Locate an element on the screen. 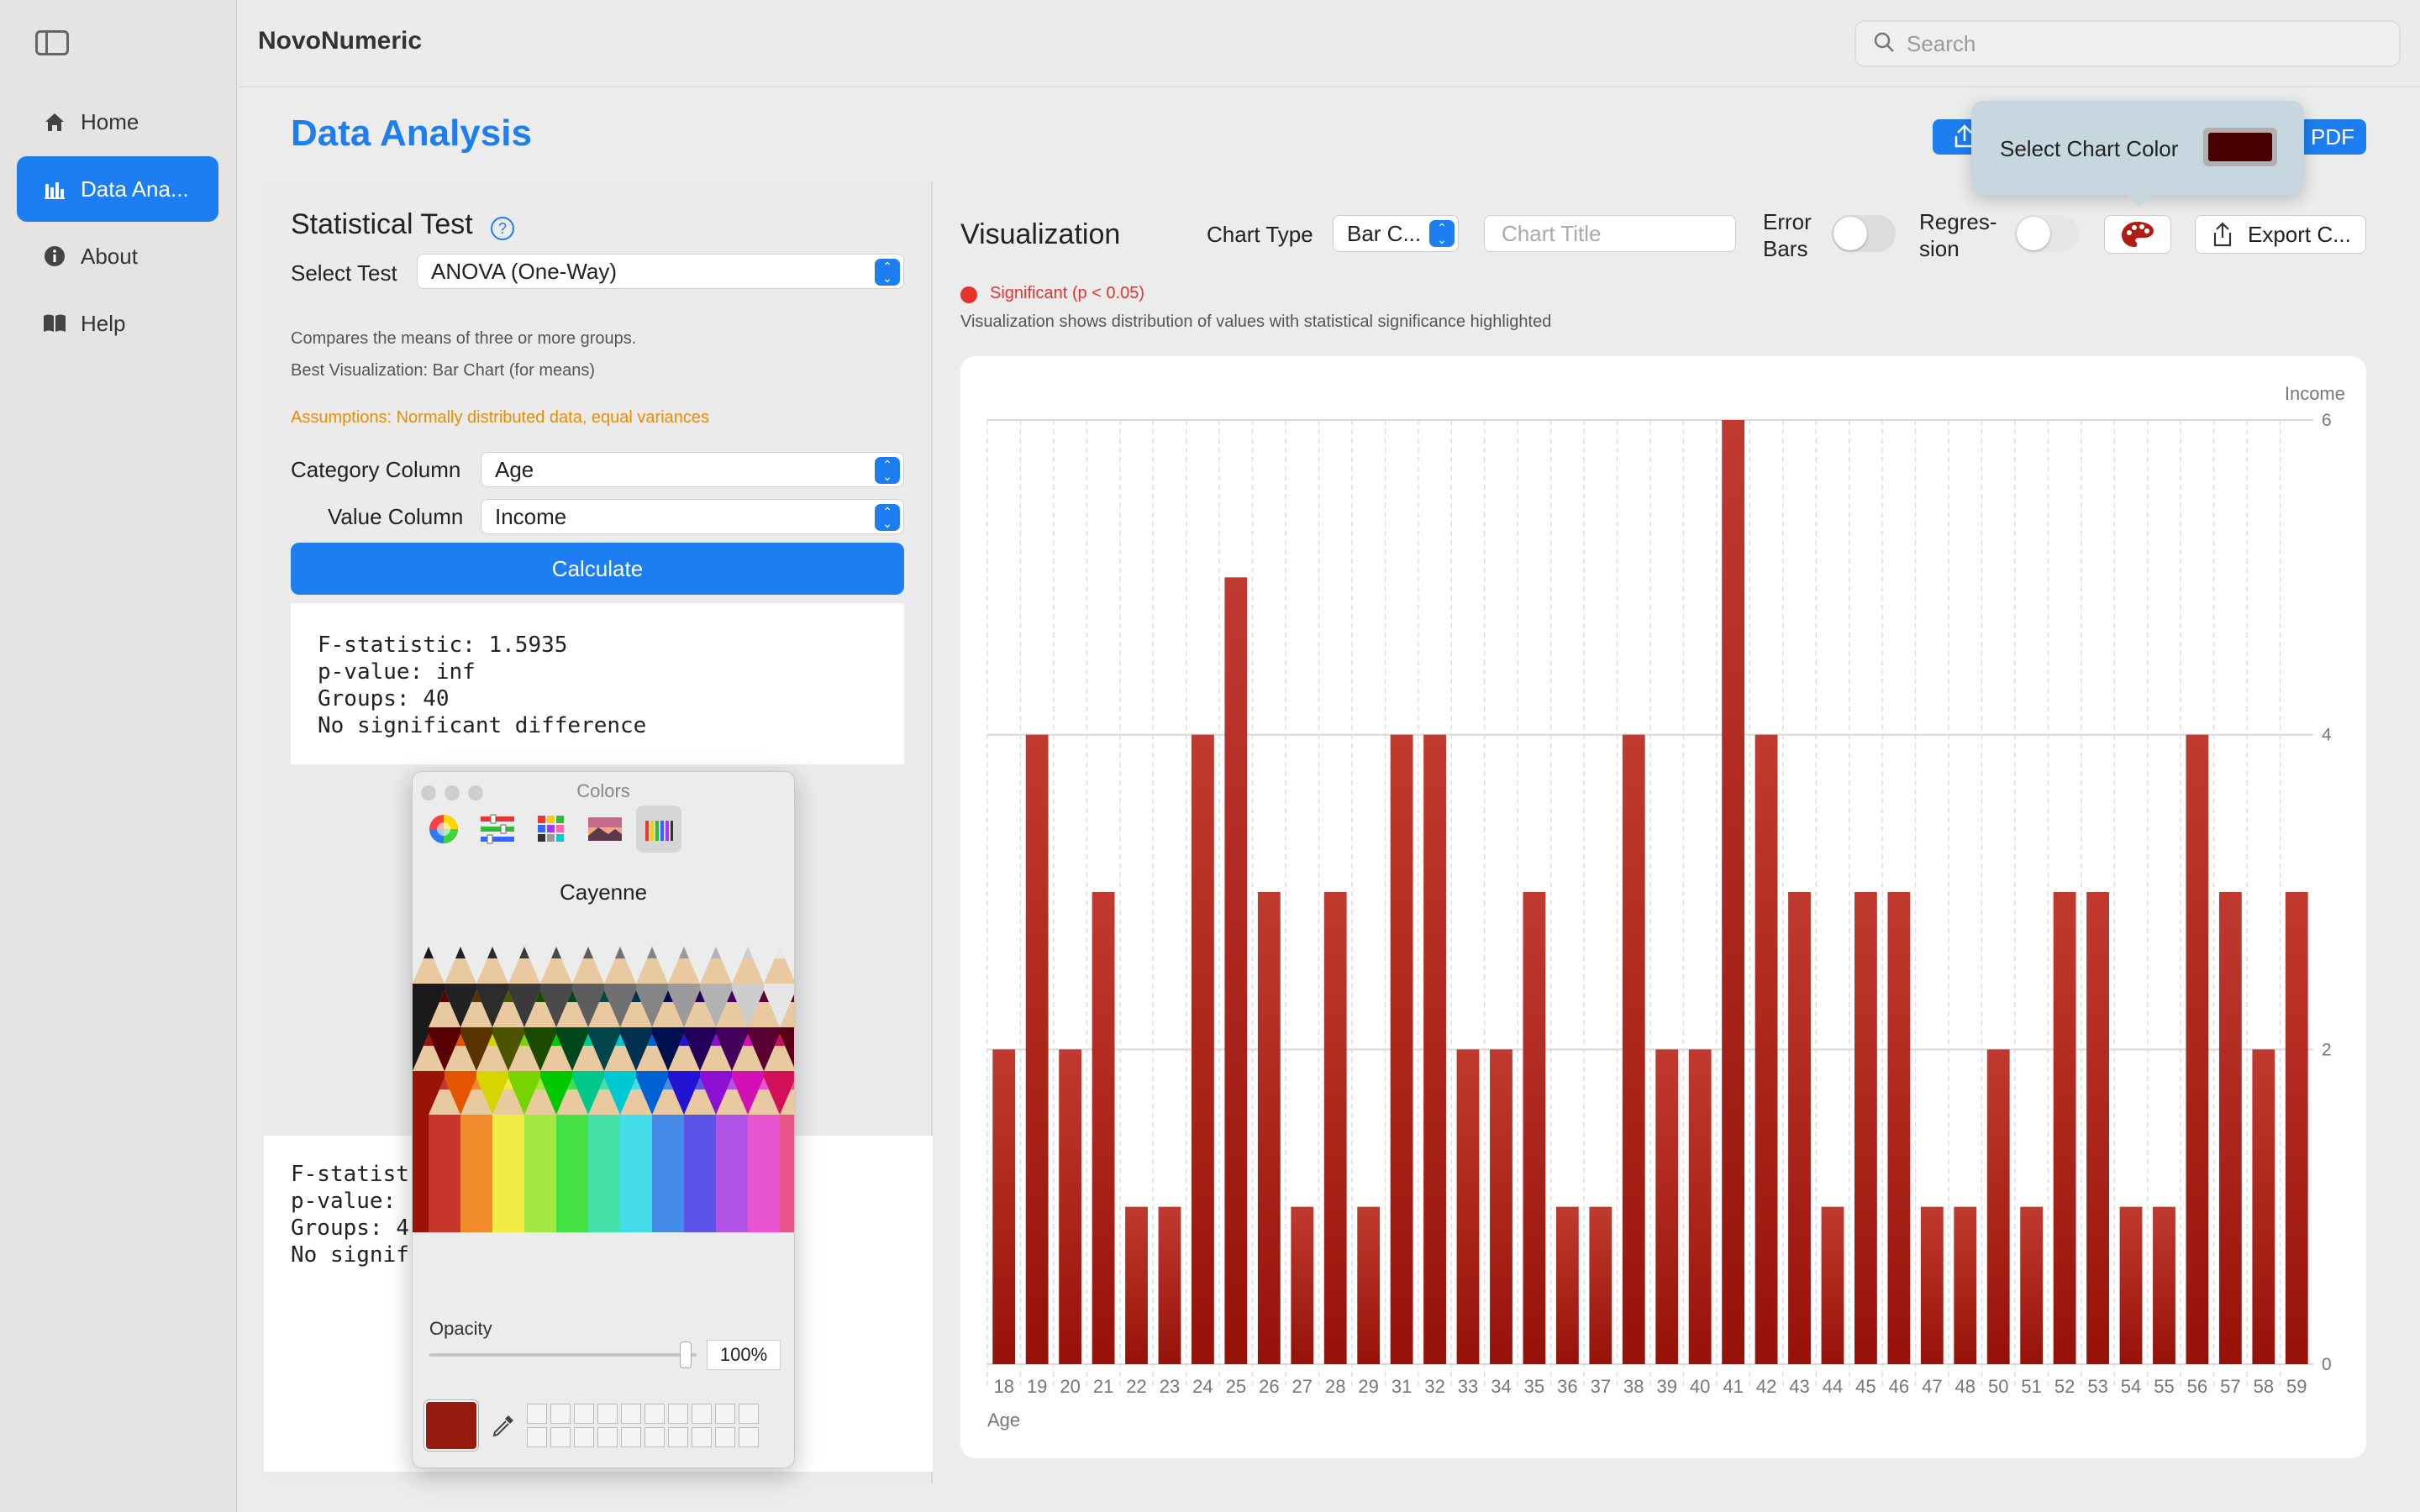  opacity-slider-handle is located at coordinates (686, 1354).